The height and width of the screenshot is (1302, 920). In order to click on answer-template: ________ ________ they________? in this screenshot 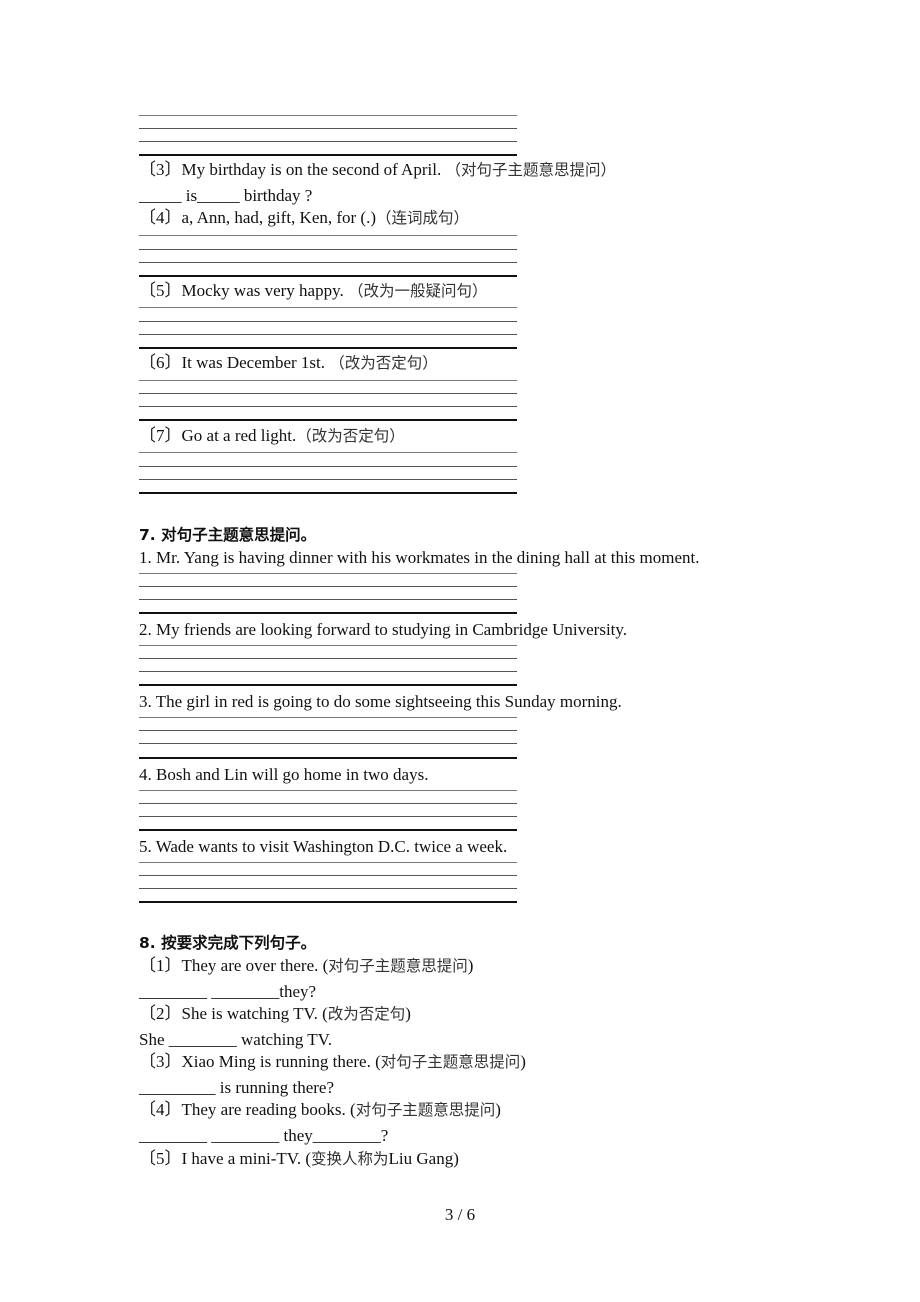, I will do `click(264, 1135)`.